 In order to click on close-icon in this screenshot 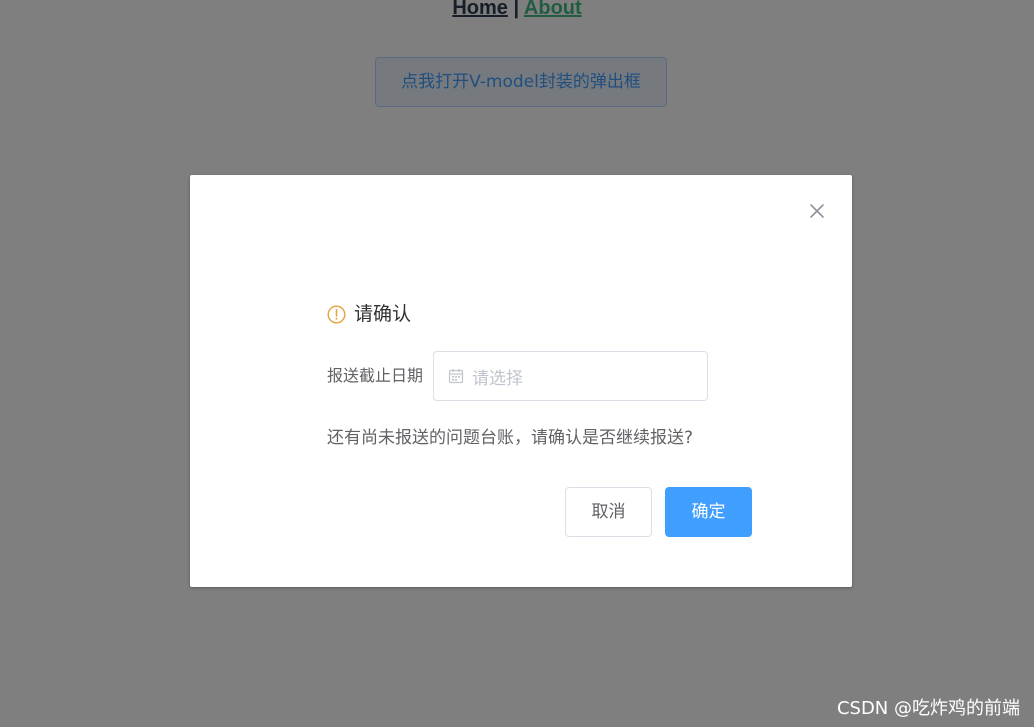, I will do `click(817, 211)`.